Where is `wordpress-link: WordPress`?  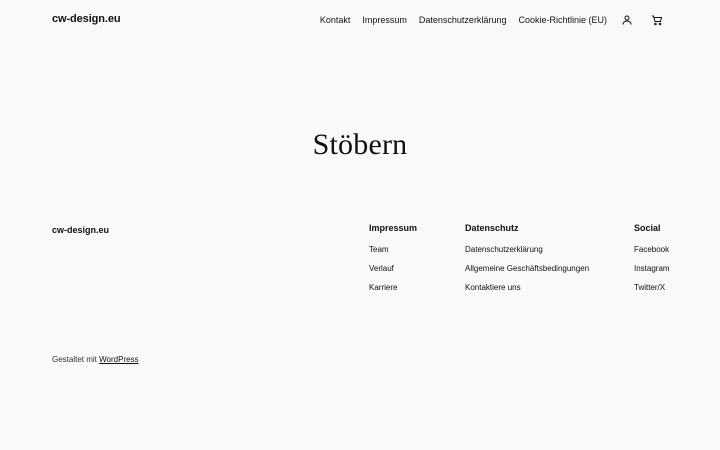
wordpress-link: WordPress is located at coordinates (118, 359).